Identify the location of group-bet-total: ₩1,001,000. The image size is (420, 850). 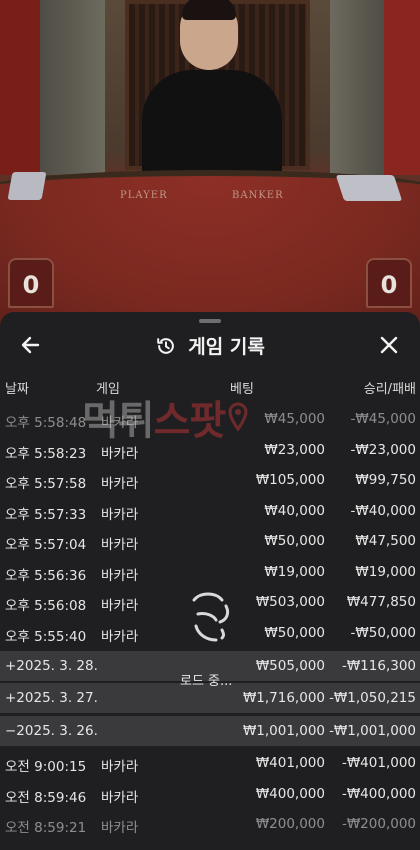
(283, 730).